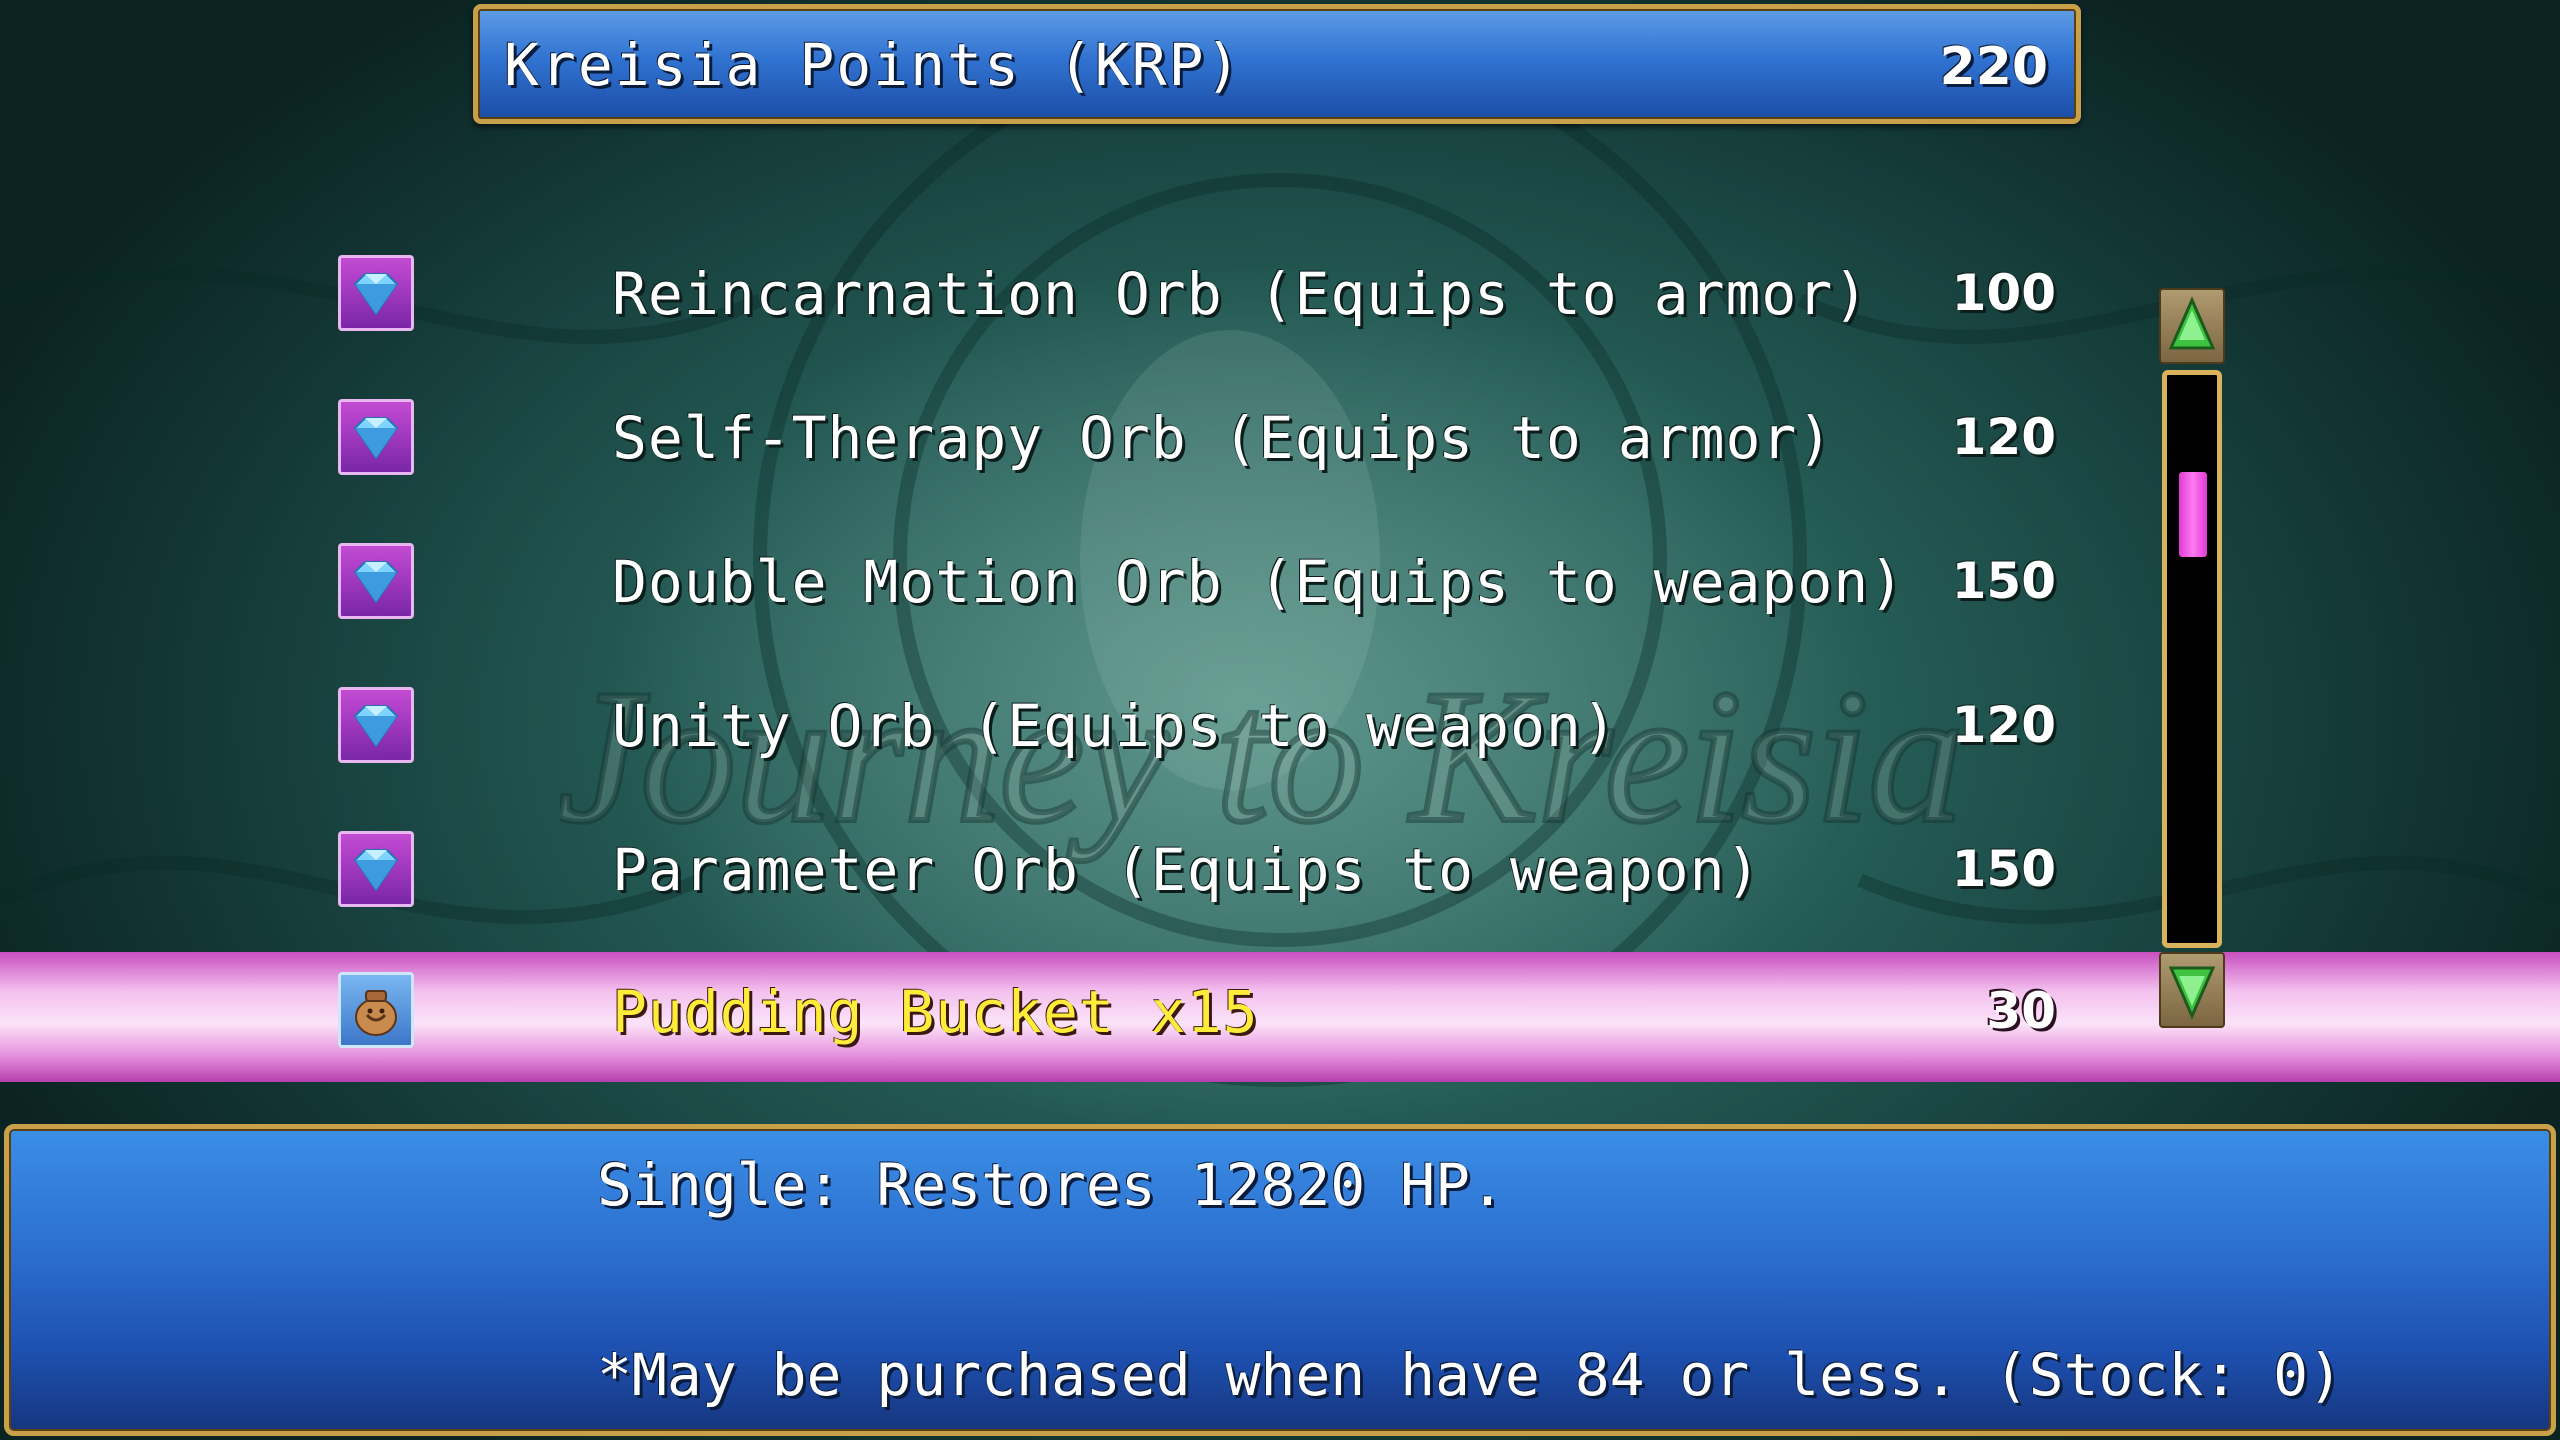 This screenshot has height=1440, width=2560. I want to click on scroll-track, so click(2192, 659).